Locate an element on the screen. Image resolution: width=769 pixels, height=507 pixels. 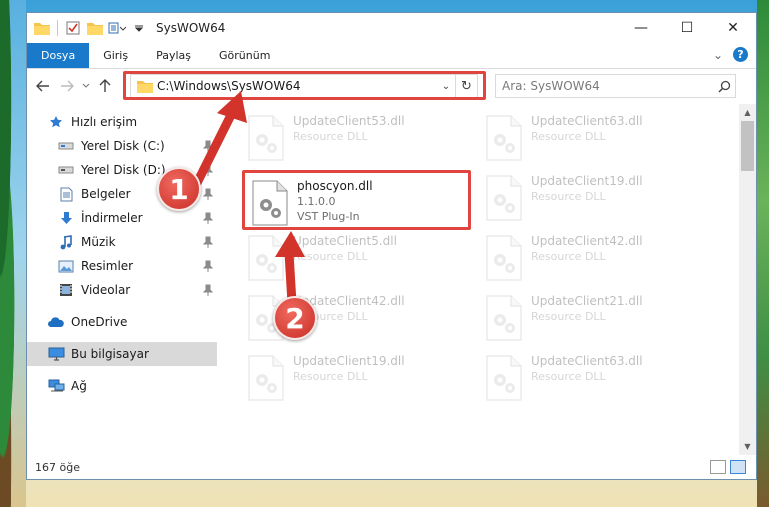
sidebar-item-this-pc: Bu bilgisayar is located at coordinates (122, 354).